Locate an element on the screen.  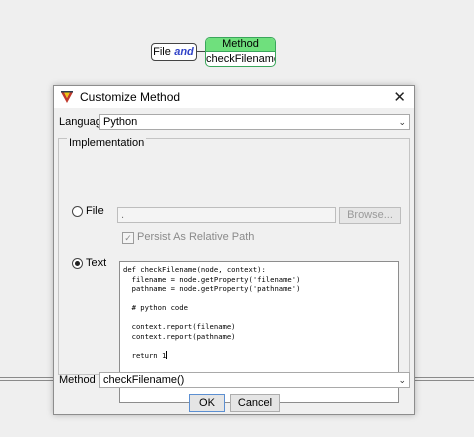
close-icon: ✕ is located at coordinates (399, 97).